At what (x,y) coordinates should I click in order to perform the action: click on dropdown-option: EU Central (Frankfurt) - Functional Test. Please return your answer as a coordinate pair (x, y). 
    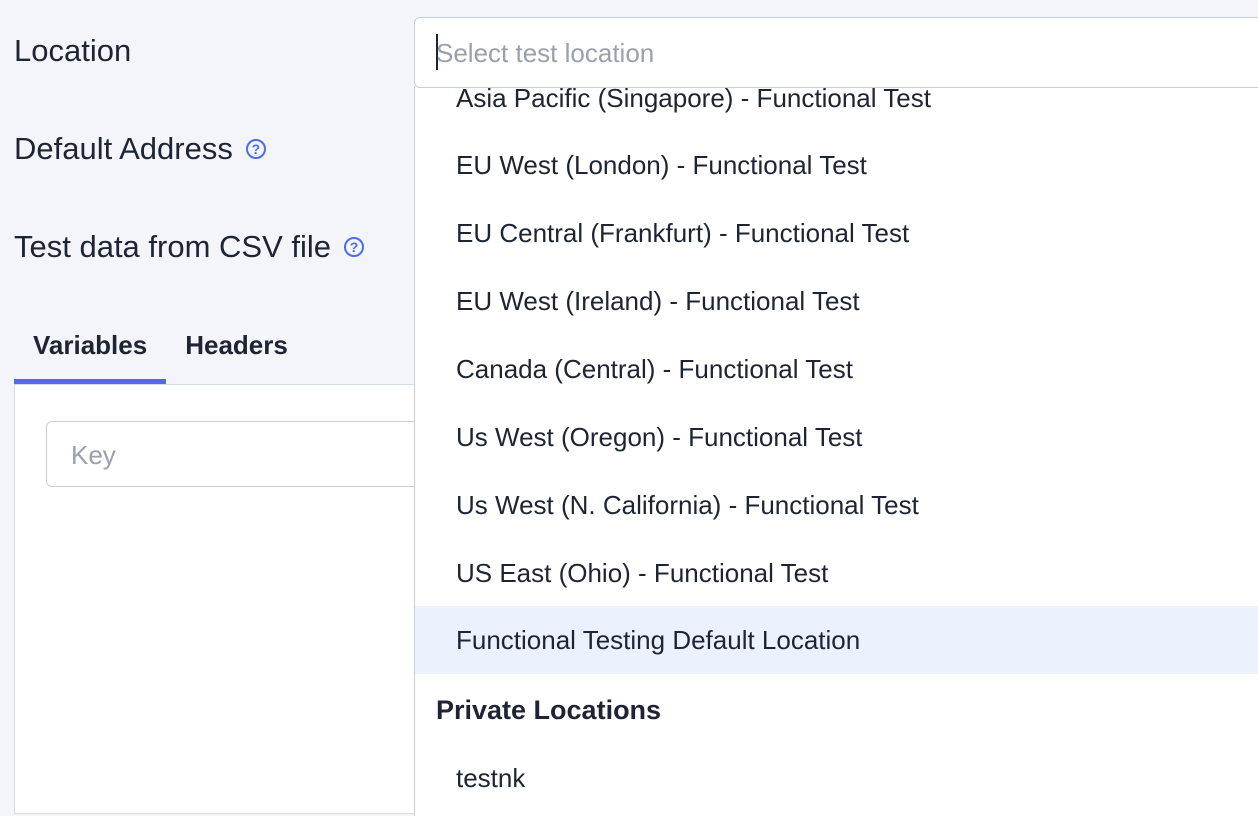
    Looking at the image, I should click on (836, 233).